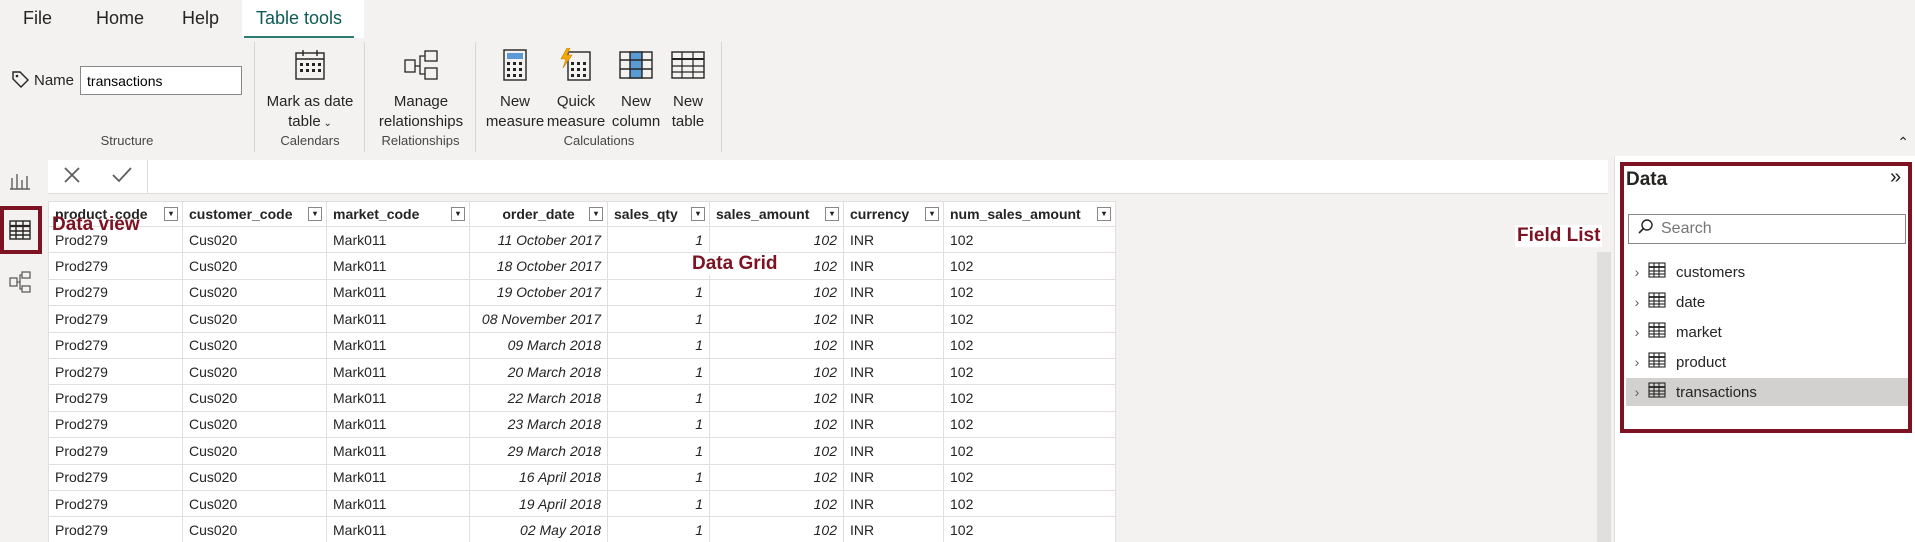  I want to click on new-measure-button: New measure, so click(515, 90).